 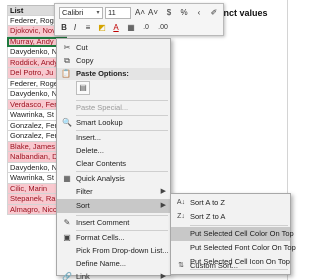 What do you see at coordinates (113, 89) in the screenshot?
I see `paste-options-row: ▤` at bounding box center [113, 89].